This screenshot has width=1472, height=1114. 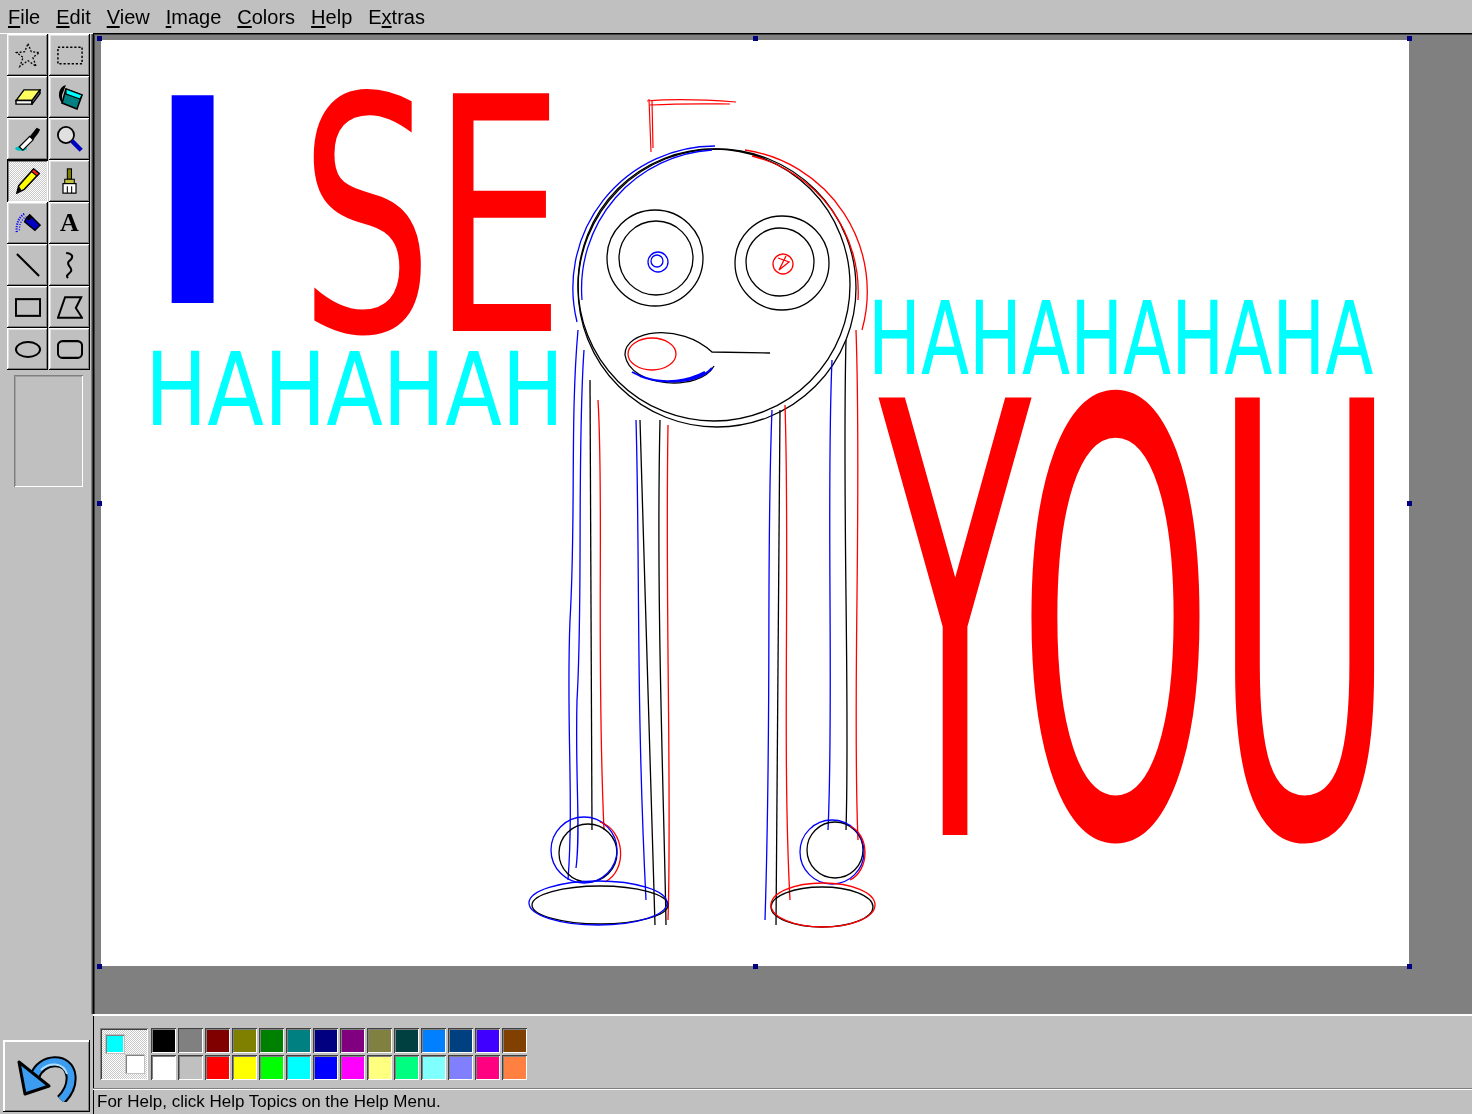 I want to click on paint-bucket-icon, so click(x=69, y=97).